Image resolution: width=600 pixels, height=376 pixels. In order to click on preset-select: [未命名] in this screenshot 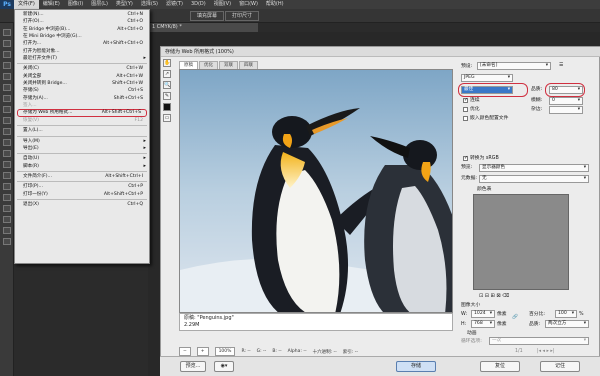, I will do `click(514, 66)`.